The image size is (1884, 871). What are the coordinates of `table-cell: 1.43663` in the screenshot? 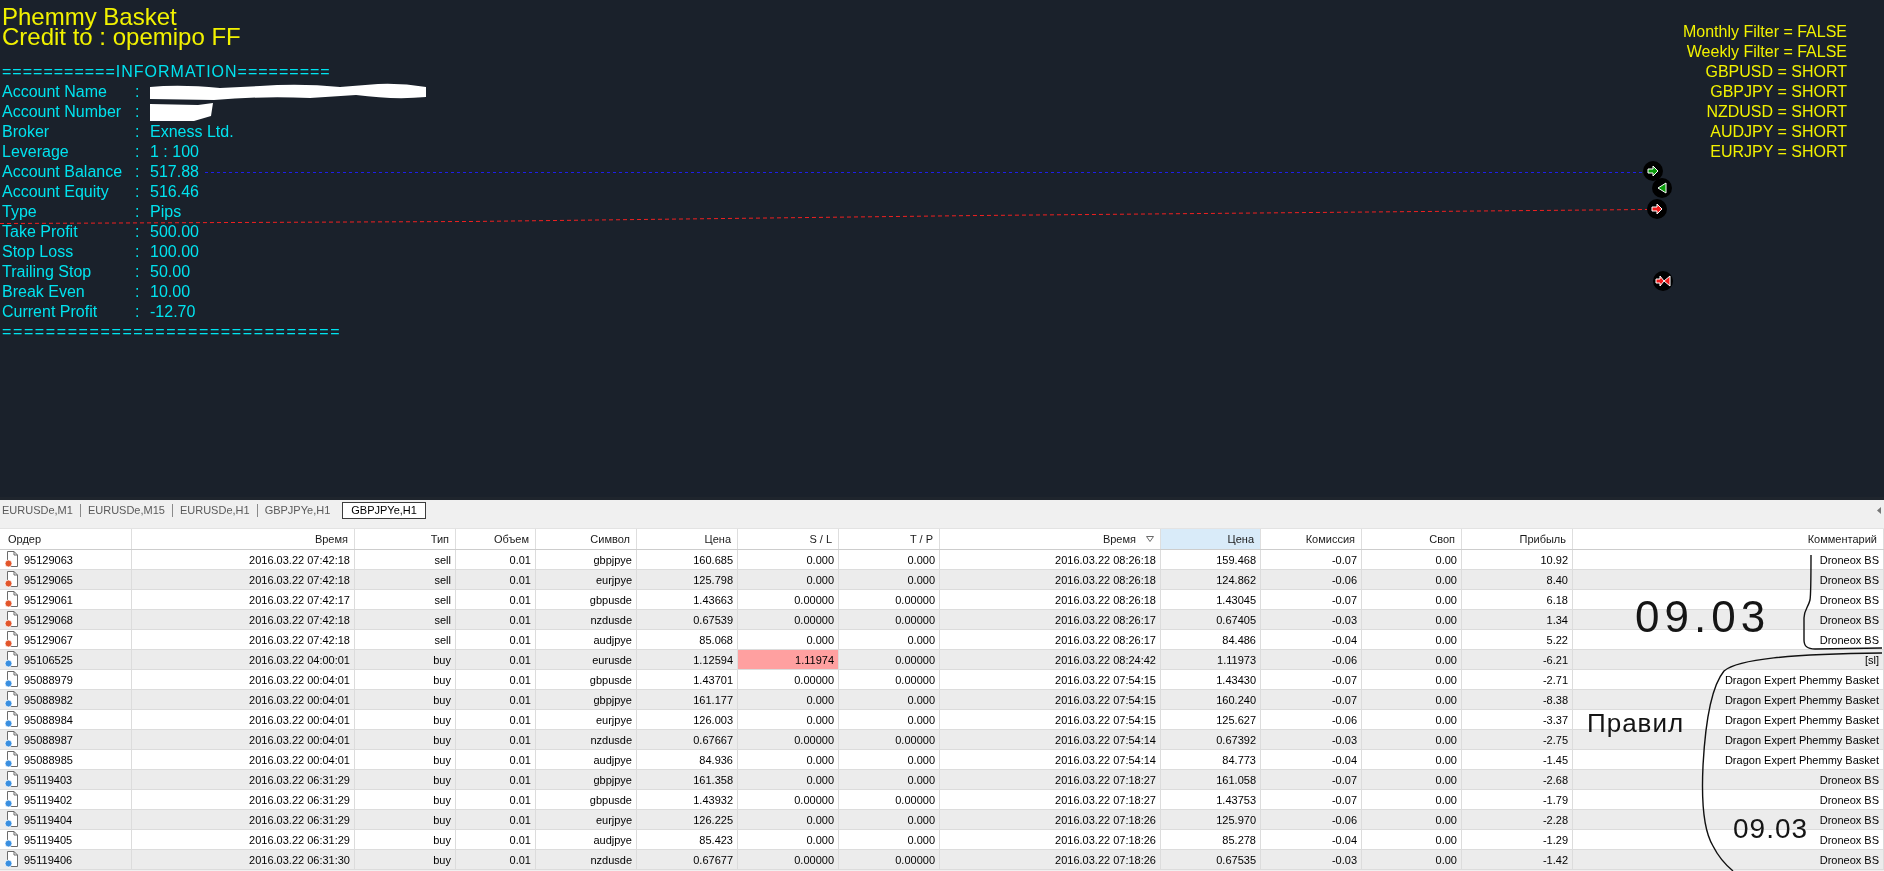 It's located at (687, 599).